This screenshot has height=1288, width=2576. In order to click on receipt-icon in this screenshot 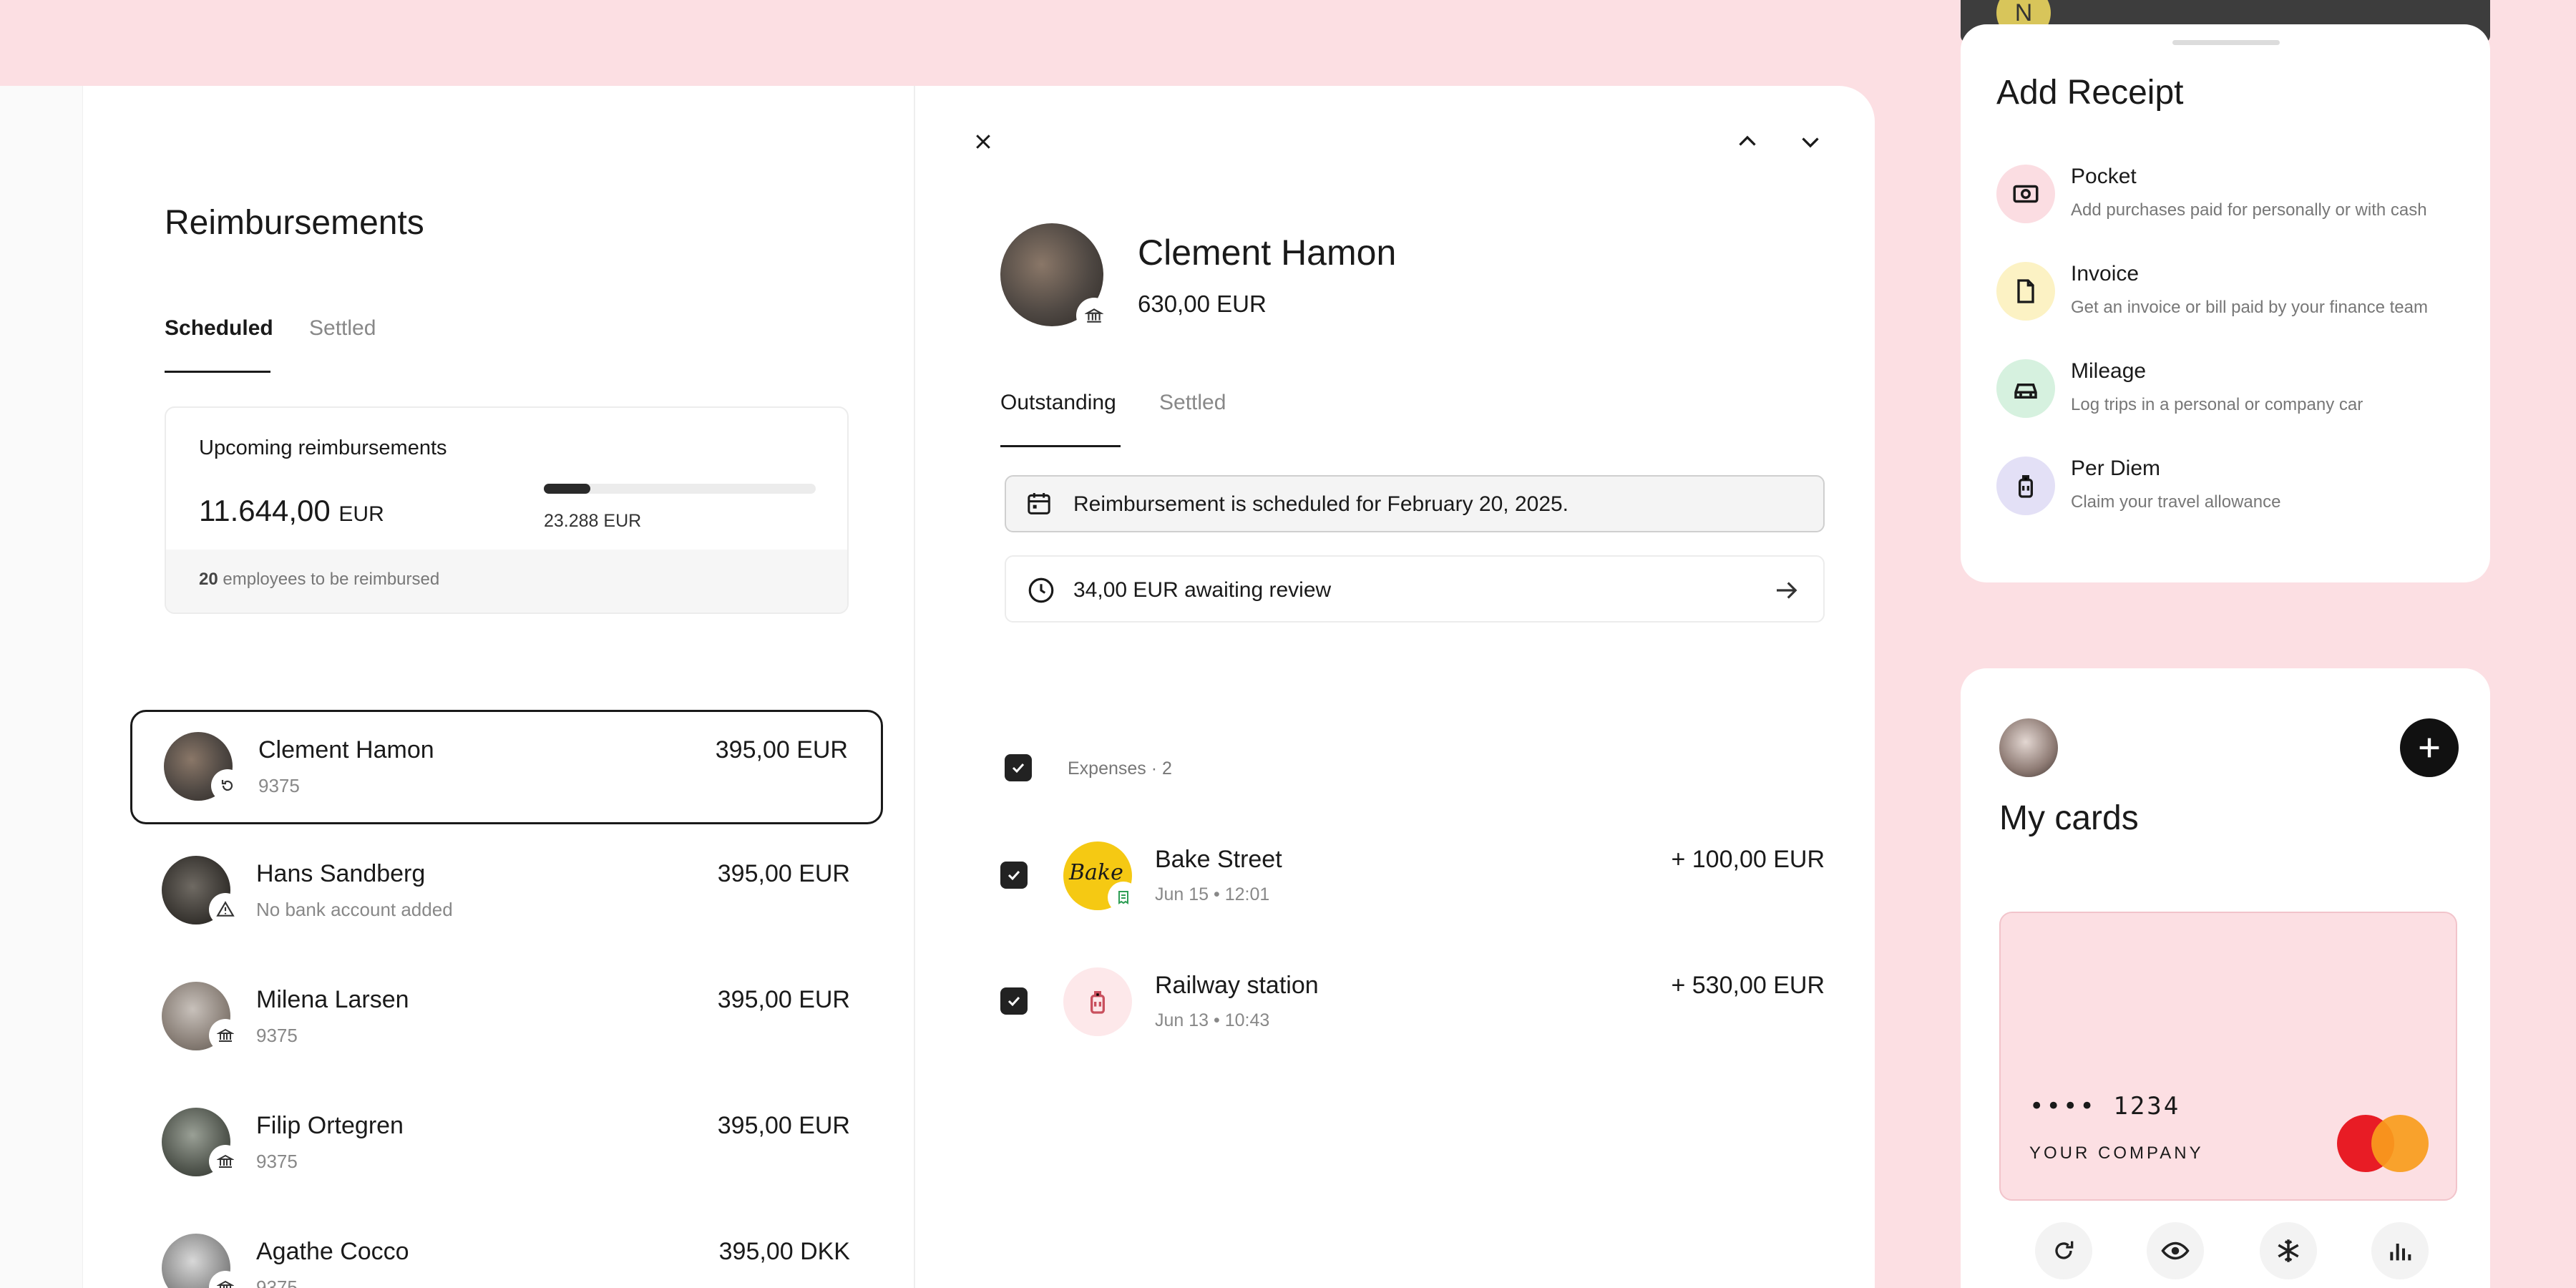, I will do `click(1123, 897)`.